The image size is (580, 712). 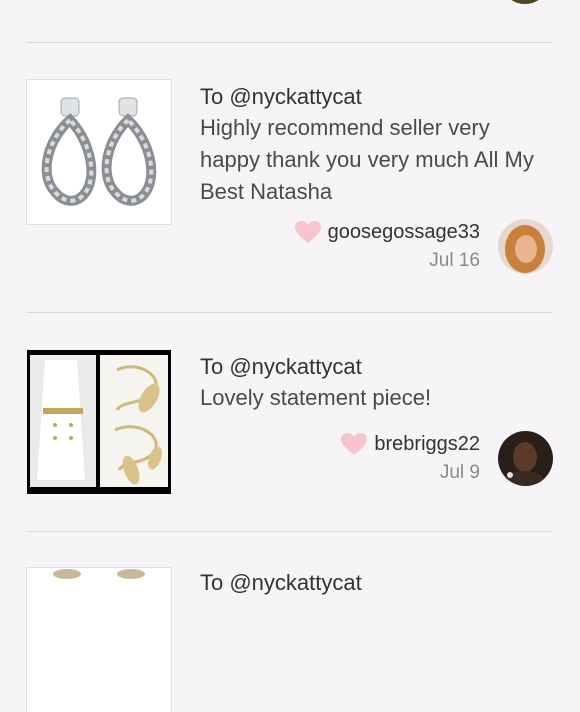 What do you see at coordinates (410, 458) in the screenshot?
I see `review-meta: brebriggs22 Jul 9` at bounding box center [410, 458].